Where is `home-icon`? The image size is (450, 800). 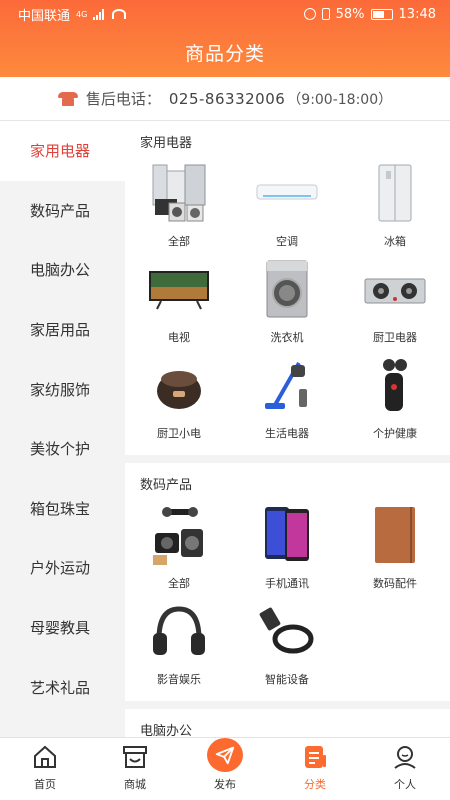 home-icon is located at coordinates (45, 757).